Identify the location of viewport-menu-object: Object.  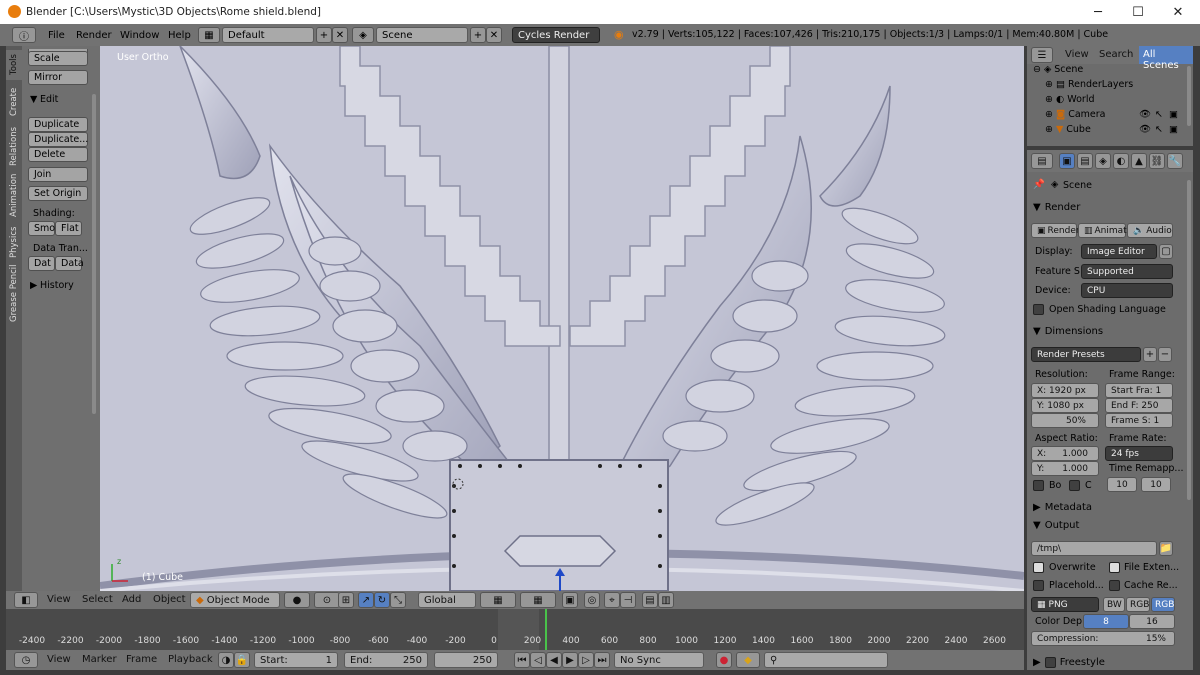
(169, 599).